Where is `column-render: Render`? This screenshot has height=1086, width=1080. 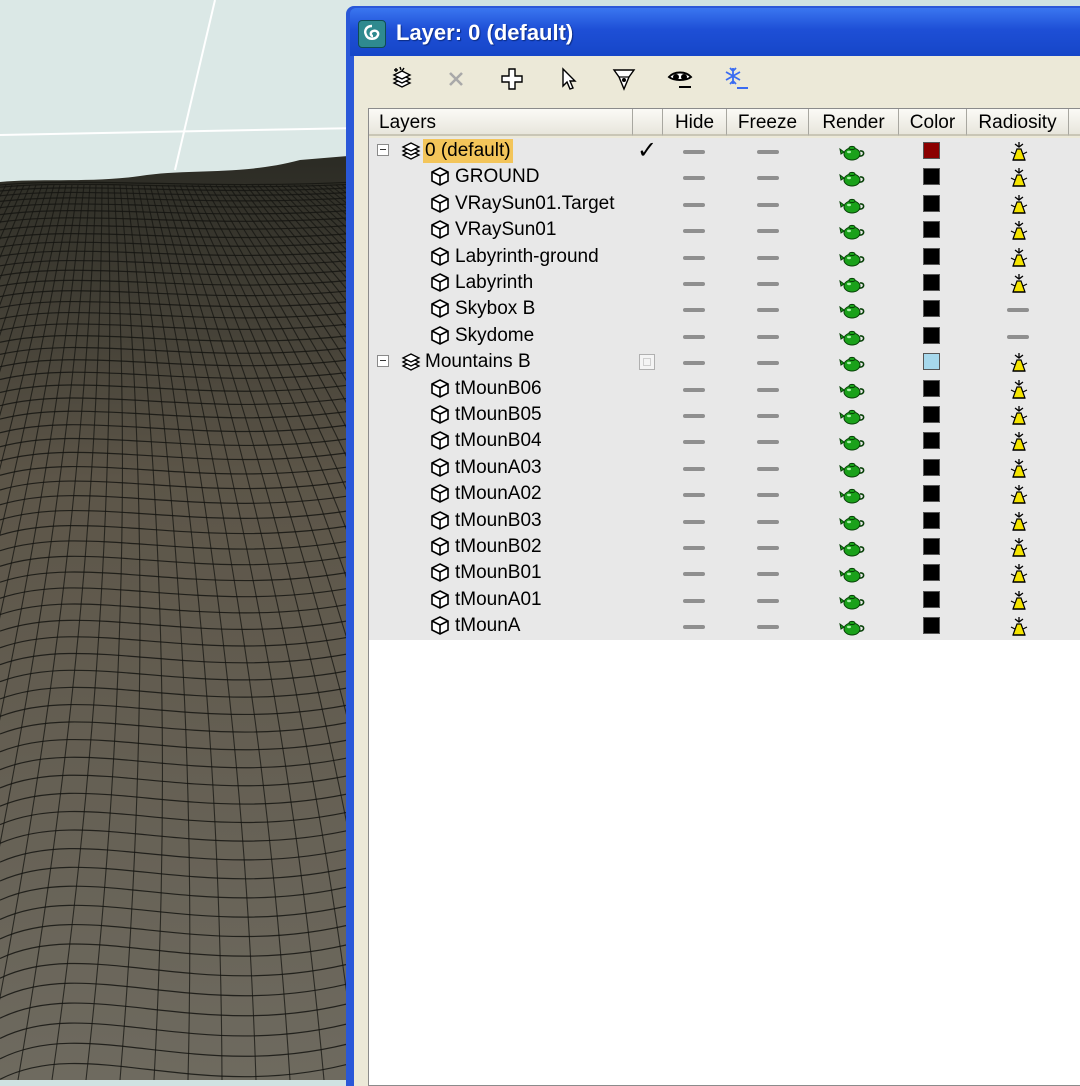
column-render: Render is located at coordinates (854, 122).